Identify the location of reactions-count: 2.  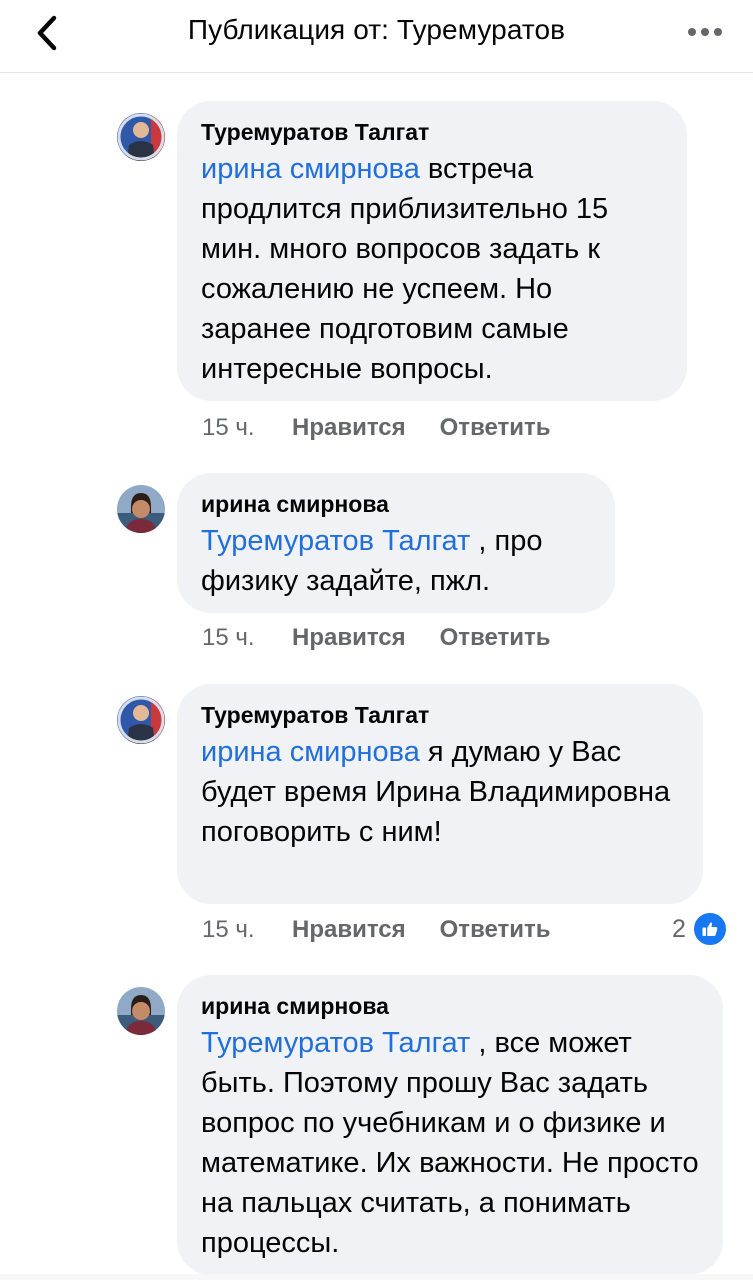
(679, 928).